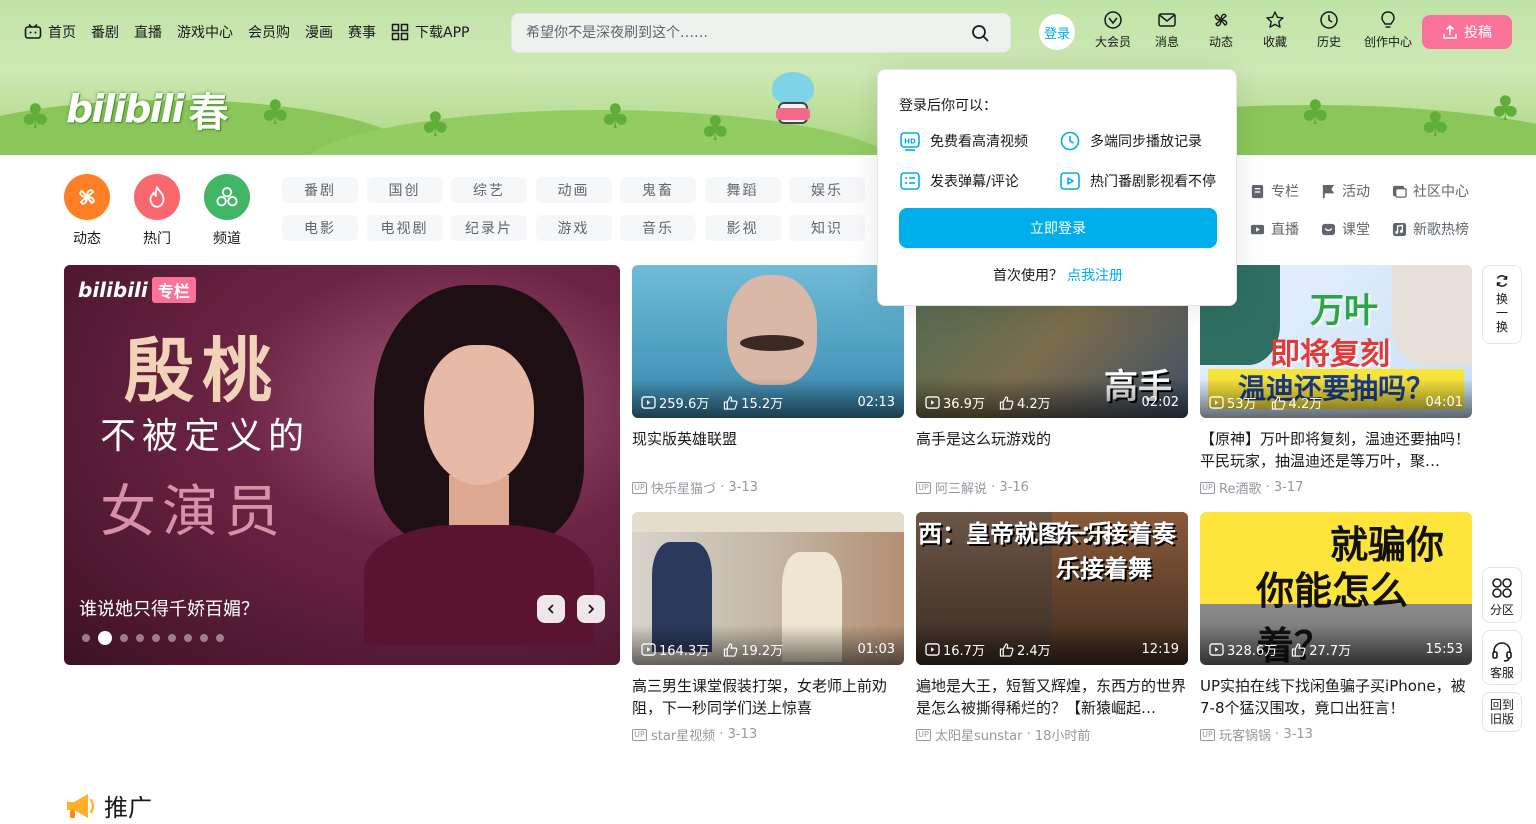  I want to click on nav-dynamics: 动态, so click(1221, 30).